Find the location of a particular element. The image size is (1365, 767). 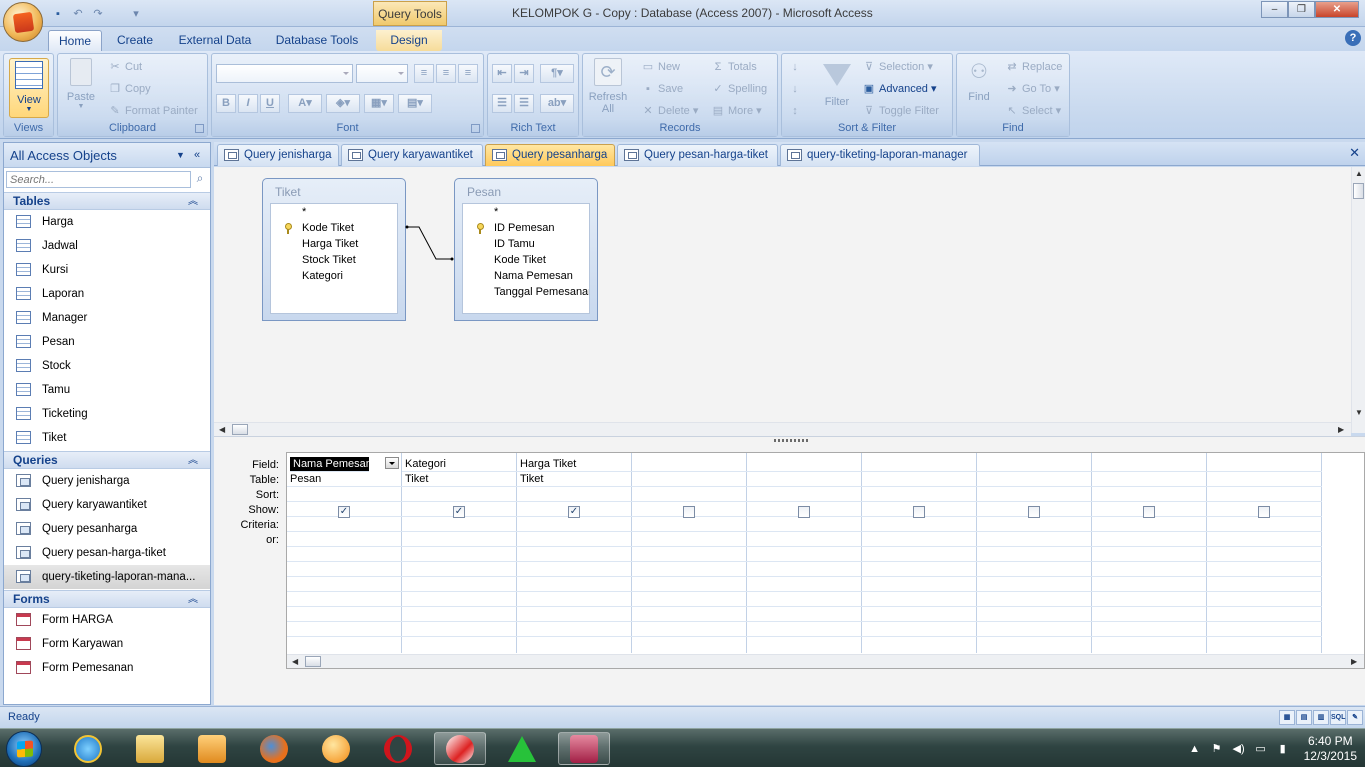

align-left-button: ≡ is located at coordinates (424, 73).